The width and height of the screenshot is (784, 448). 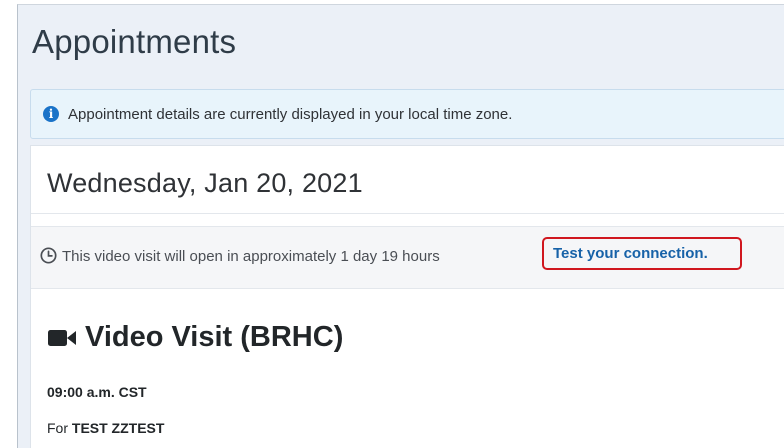 What do you see at coordinates (59, 428) in the screenshot?
I see `visit-for-label: For` at bounding box center [59, 428].